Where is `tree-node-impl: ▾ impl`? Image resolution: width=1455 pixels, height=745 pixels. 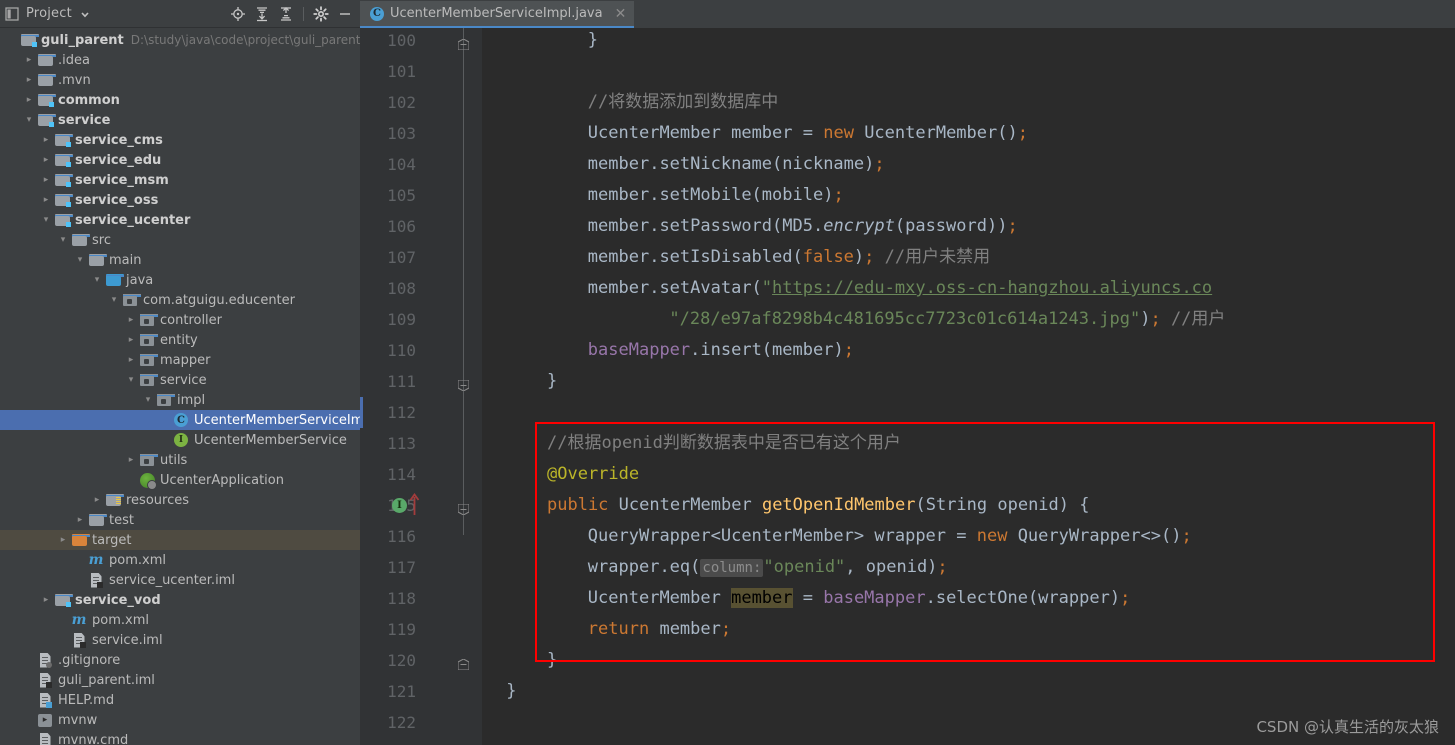 tree-node-impl: ▾ impl is located at coordinates (180, 400).